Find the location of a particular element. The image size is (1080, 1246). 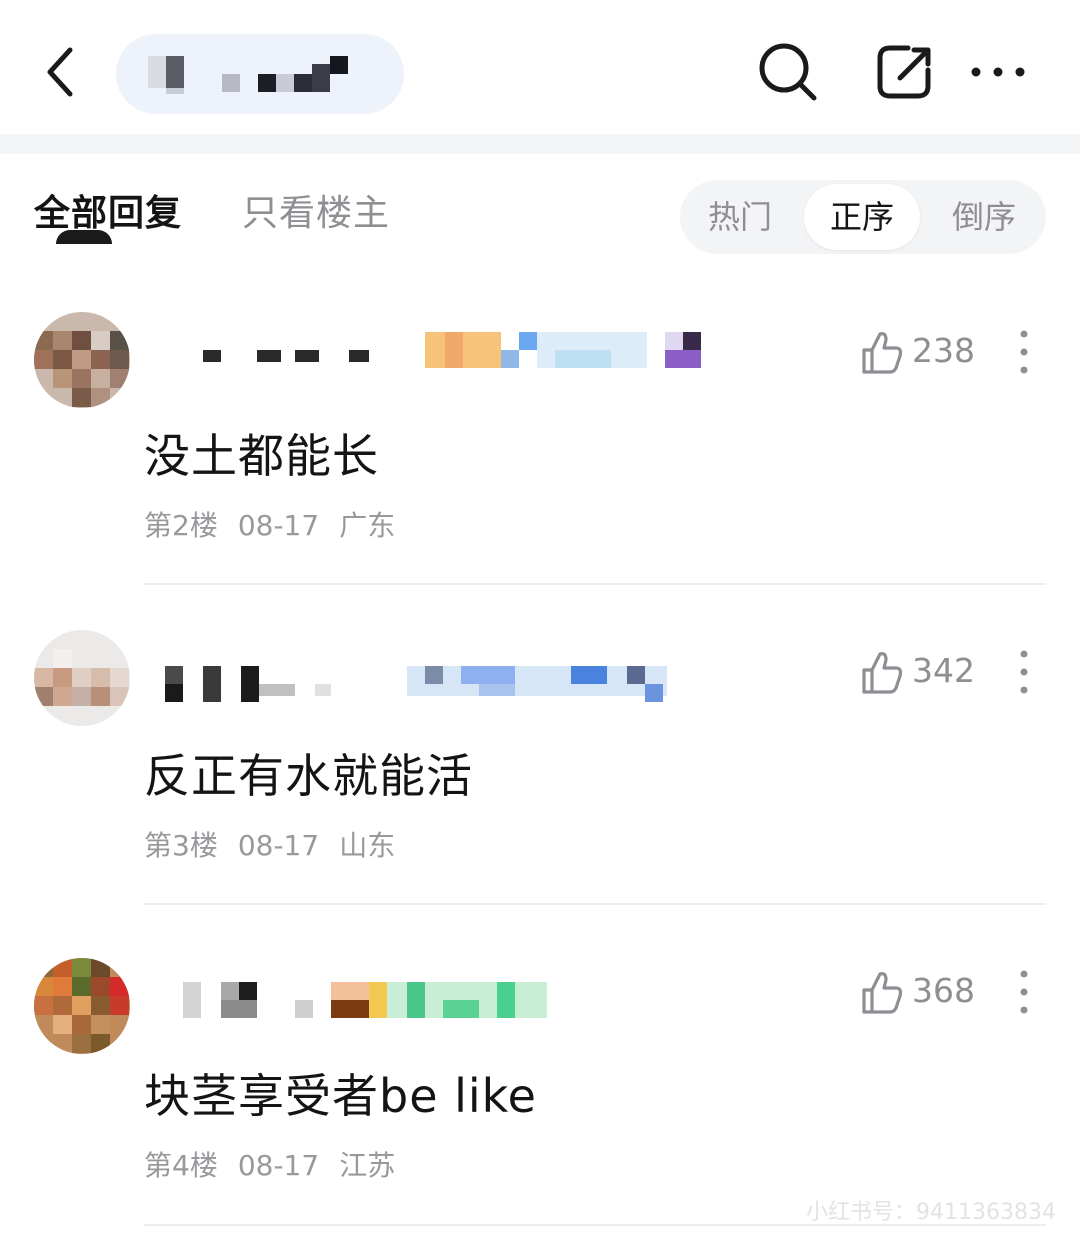

like-button: 342 is located at coordinates (920, 673).